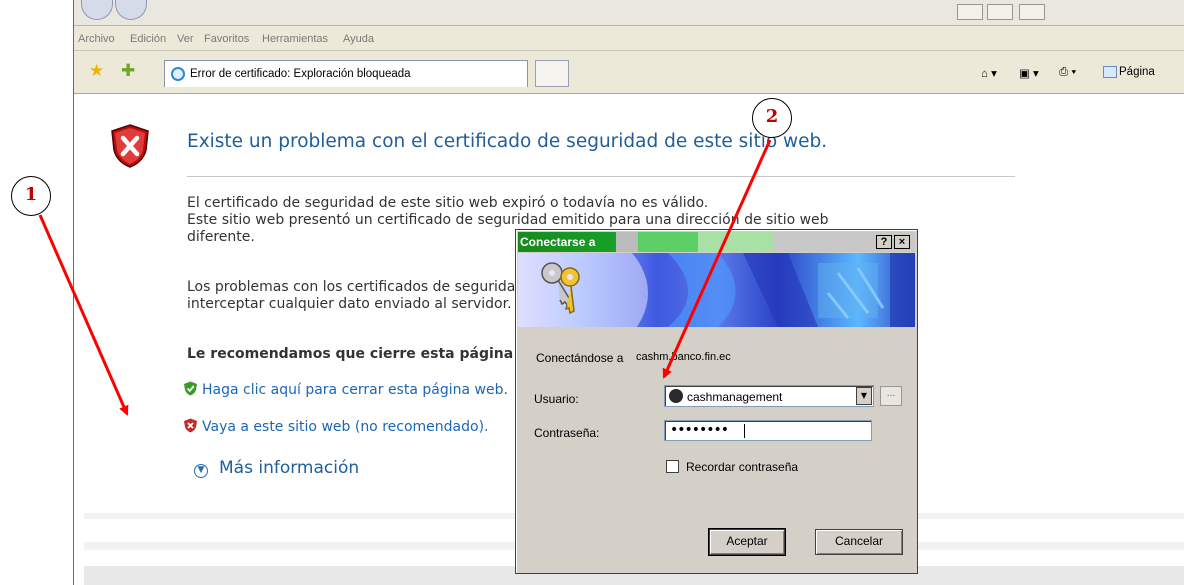  I want to click on menu-herramientas: Herramientas, so click(295, 39).